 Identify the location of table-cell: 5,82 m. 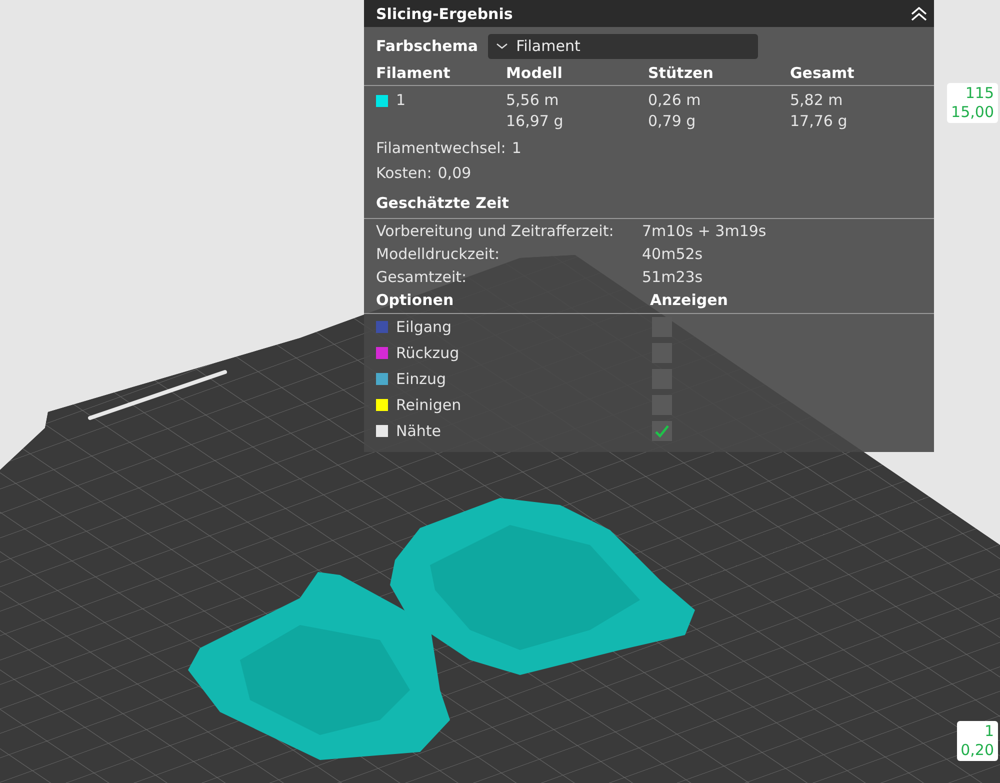
(816, 100).